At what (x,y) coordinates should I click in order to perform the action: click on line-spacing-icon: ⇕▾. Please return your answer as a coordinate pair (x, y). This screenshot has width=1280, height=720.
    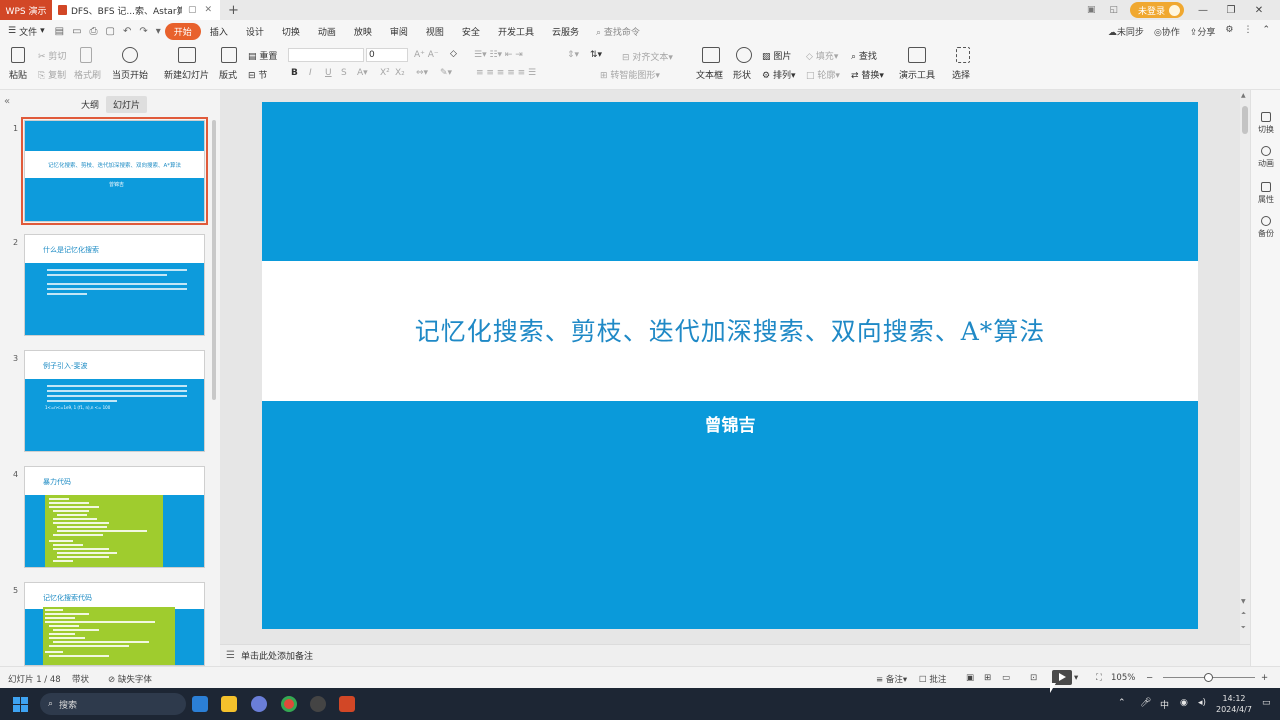
    Looking at the image, I should click on (573, 55).